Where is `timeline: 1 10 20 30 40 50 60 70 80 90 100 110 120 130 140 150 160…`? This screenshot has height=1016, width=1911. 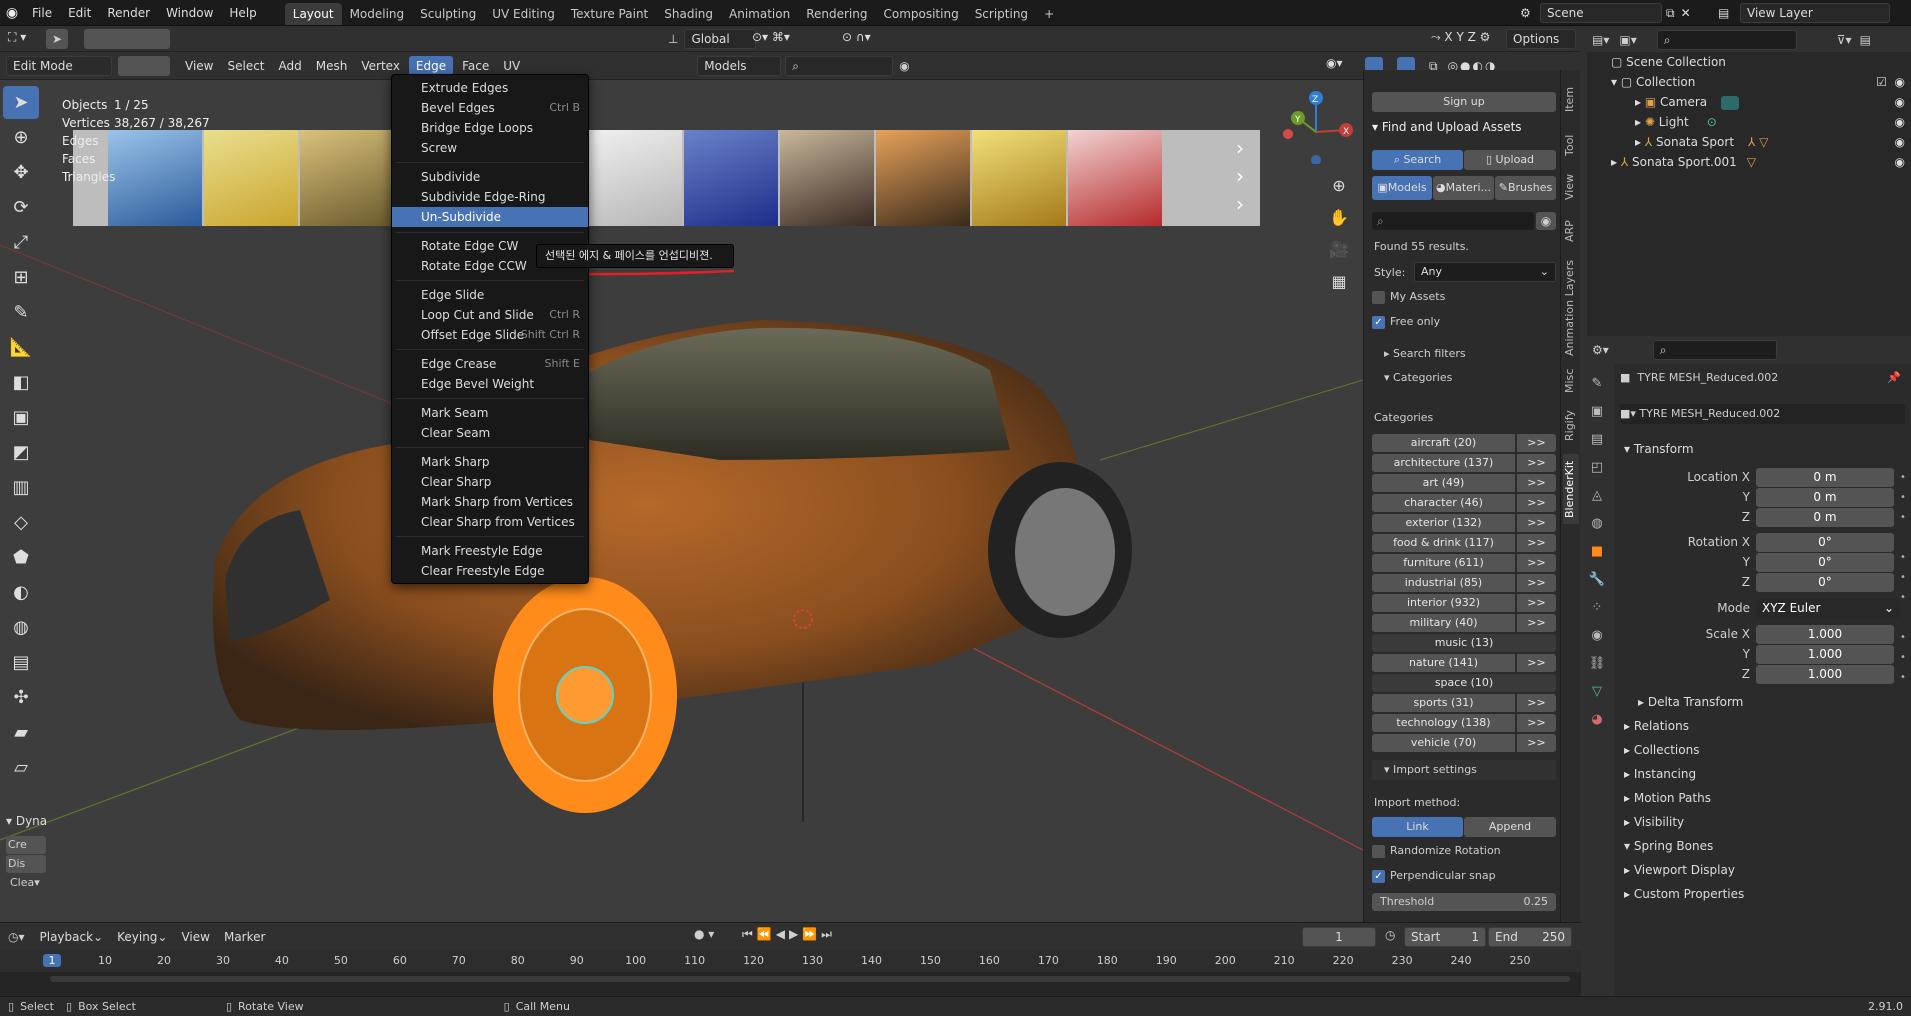 timeline: 1 10 20 30 40 50 60 70 80 90 100 110 120 130 140 150 160… is located at coordinates (790, 973).